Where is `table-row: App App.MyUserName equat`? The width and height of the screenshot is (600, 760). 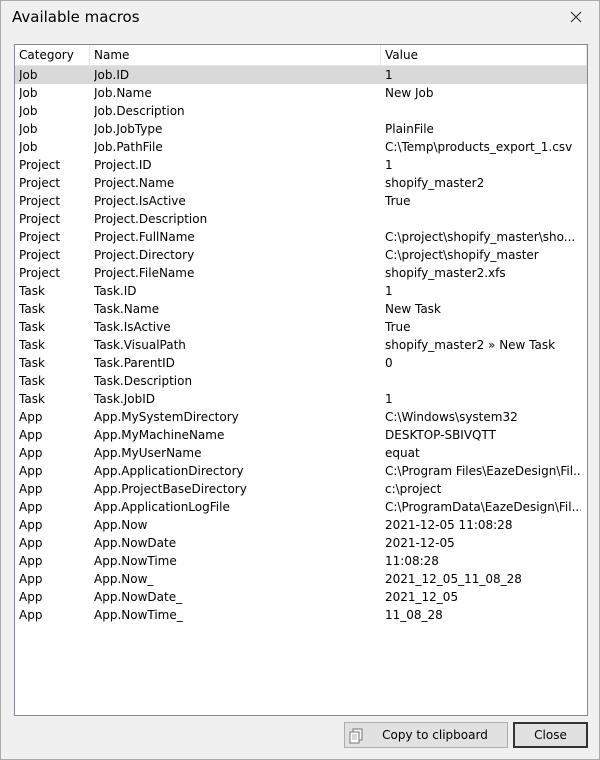 table-row: App App.MyUserName equat is located at coordinates (301, 453).